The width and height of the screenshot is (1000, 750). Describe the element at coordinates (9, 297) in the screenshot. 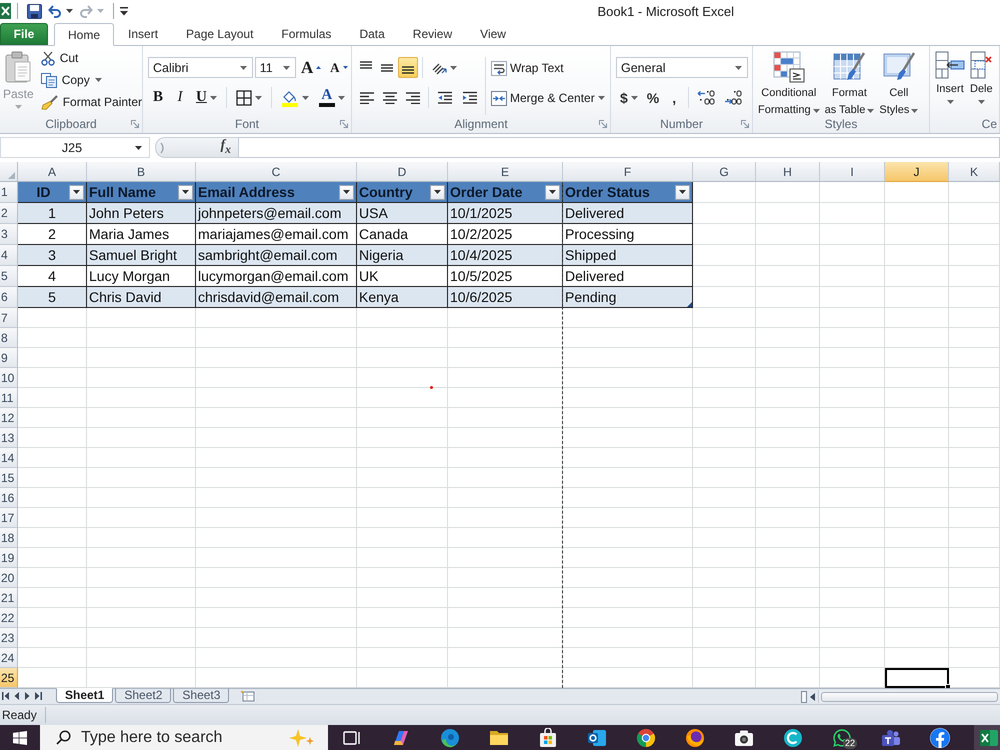

I see `row-header: 6` at that location.